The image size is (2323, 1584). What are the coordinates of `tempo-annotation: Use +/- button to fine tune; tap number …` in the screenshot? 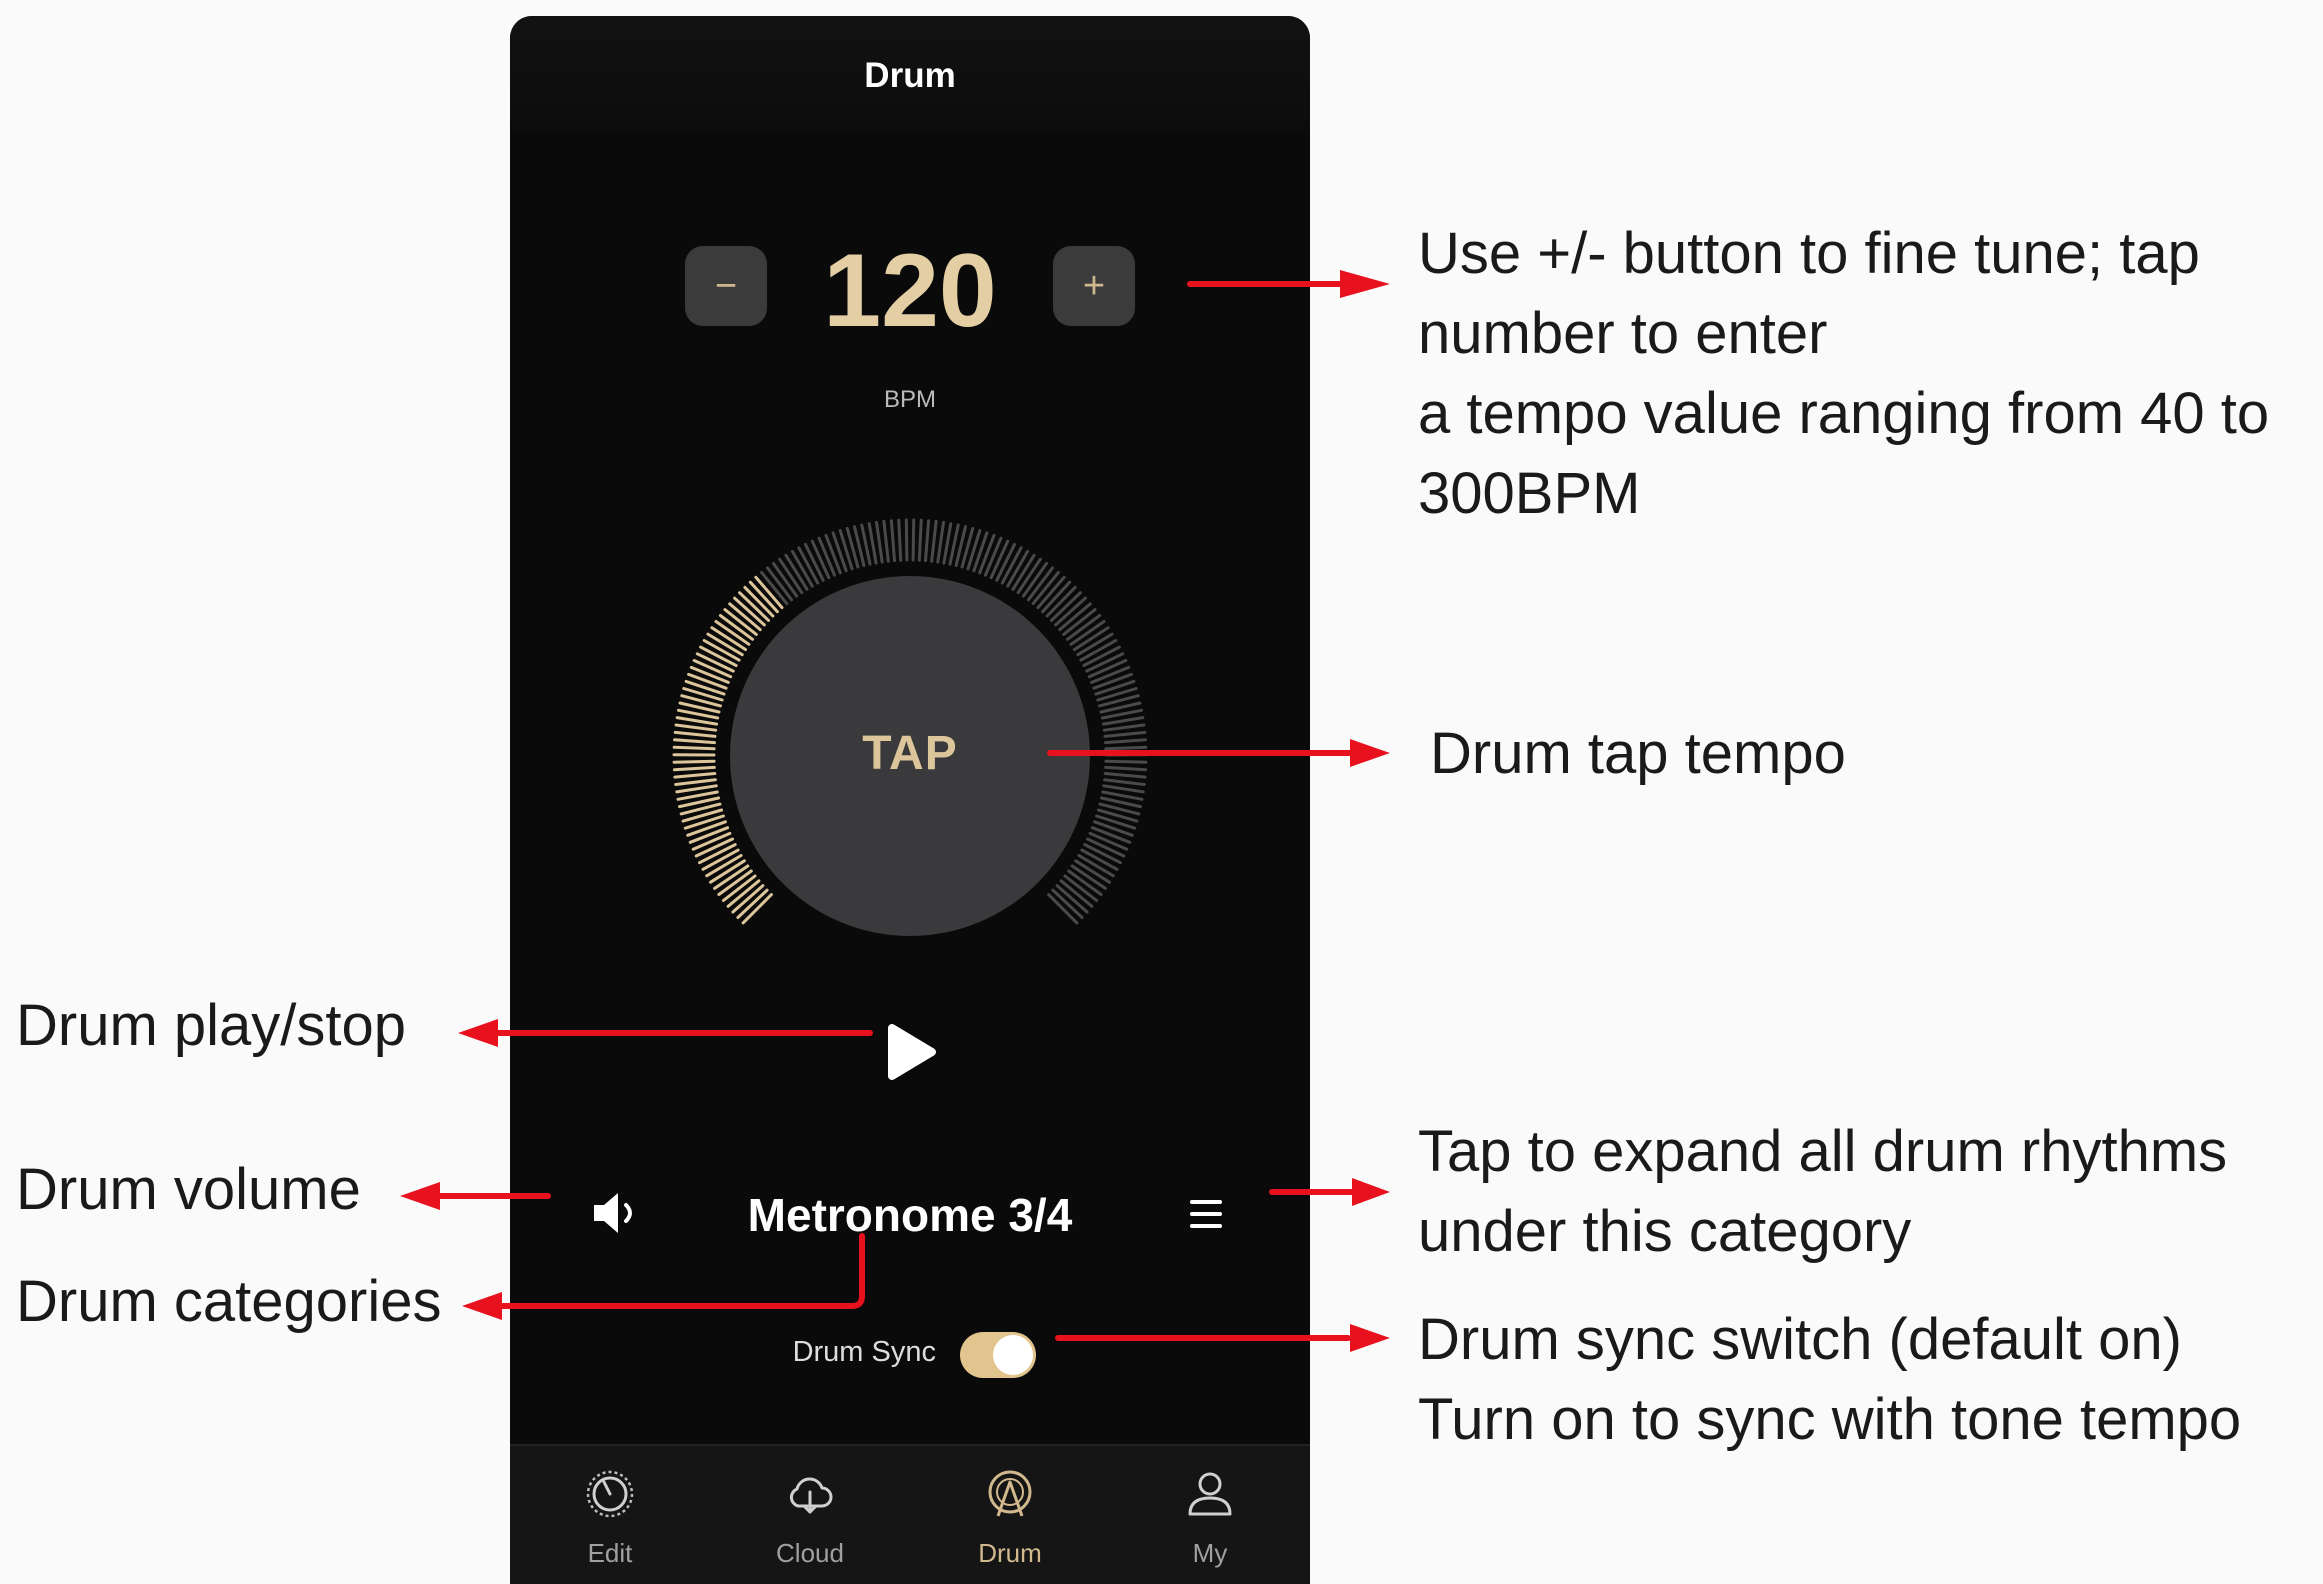 It's located at (1843, 374).